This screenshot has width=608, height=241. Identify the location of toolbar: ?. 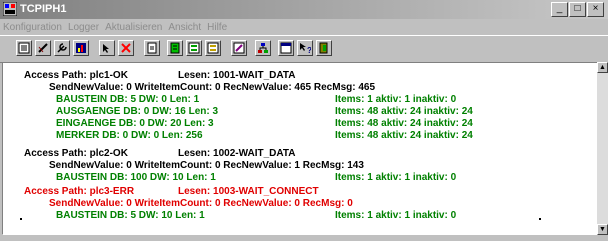
(304, 49).